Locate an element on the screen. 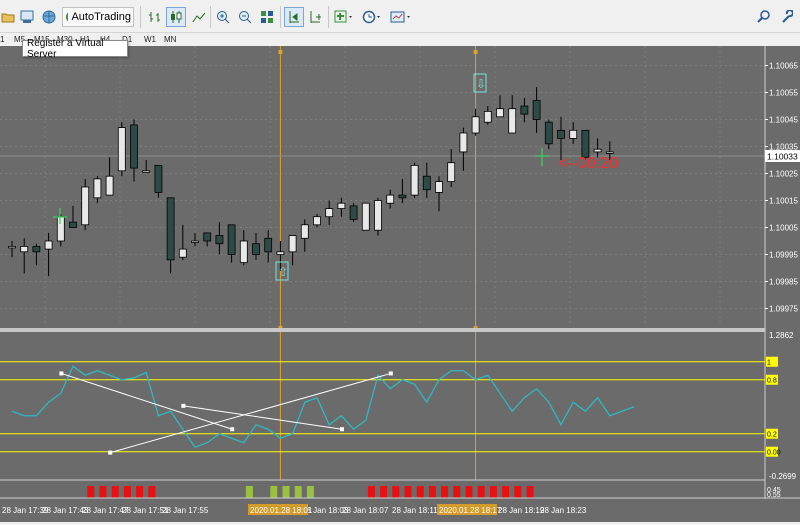 The height and width of the screenshot is (525, 800). price-tick-label: 1.10015 is located at coordinates (783, 201).